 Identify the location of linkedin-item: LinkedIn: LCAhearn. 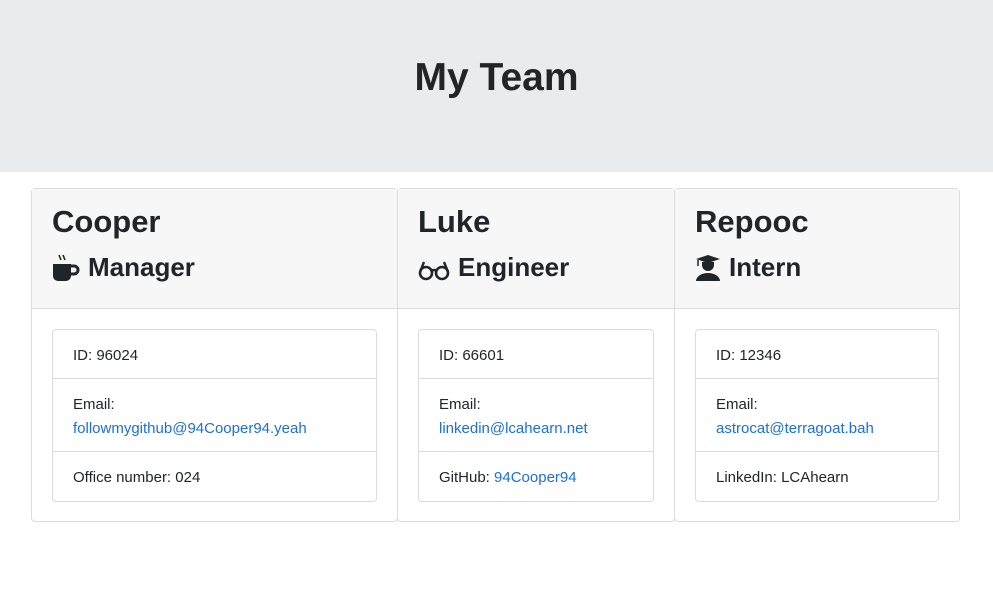
(782, 477).